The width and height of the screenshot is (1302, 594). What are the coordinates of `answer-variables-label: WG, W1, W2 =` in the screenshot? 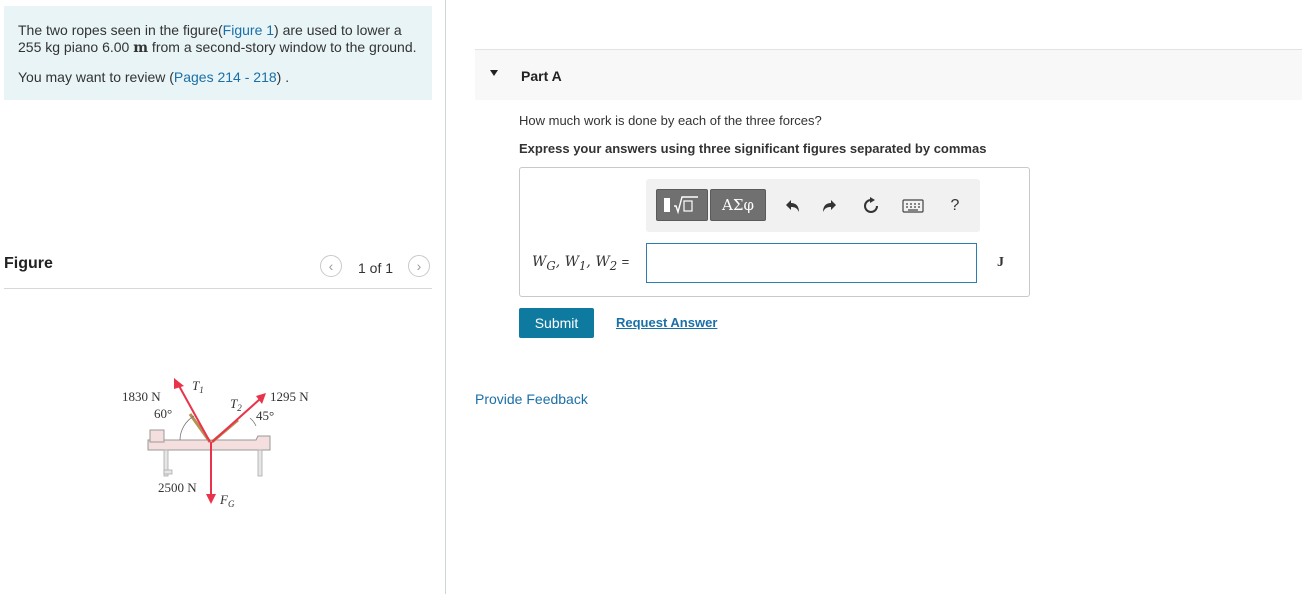 It's located at (581, 263).